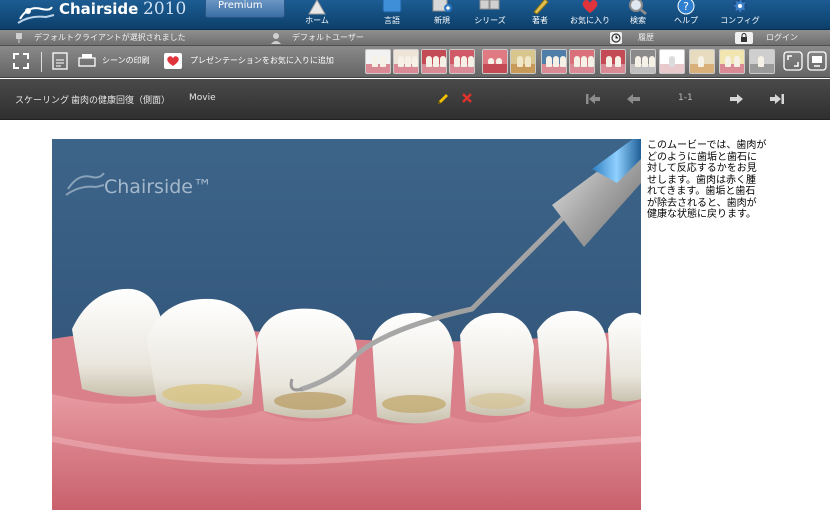  Describe the element at coordinates (736, 99) in the screenshot. I see `next-page-icon` at that location.